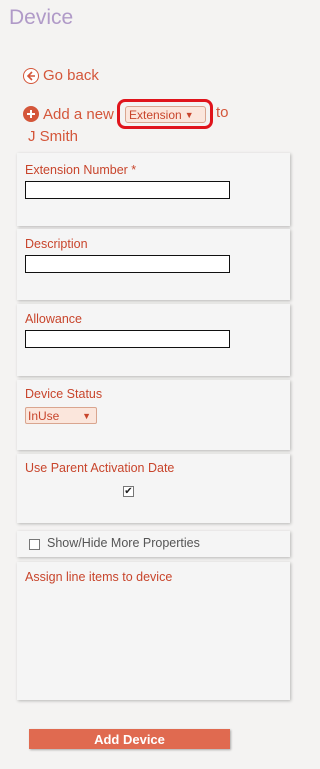 Image resolution: width=320 pixels, height=769 pixels. Describe the element at coordinates (53, 136) in the screenshot. I see `owner-name: J Smith` at that location.